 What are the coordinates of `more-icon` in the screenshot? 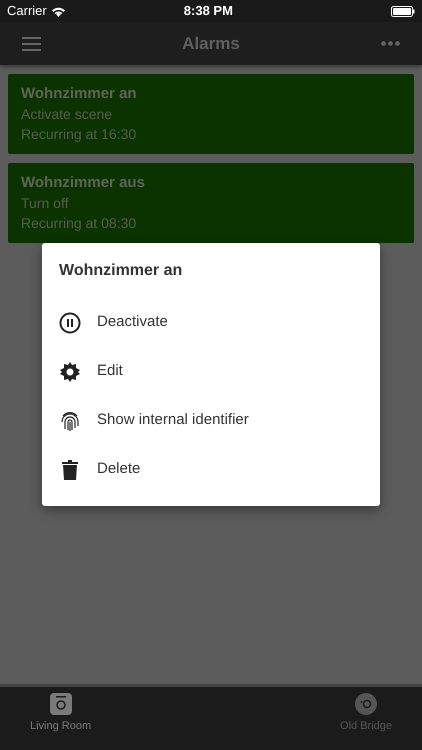 It's located at (390, 43).